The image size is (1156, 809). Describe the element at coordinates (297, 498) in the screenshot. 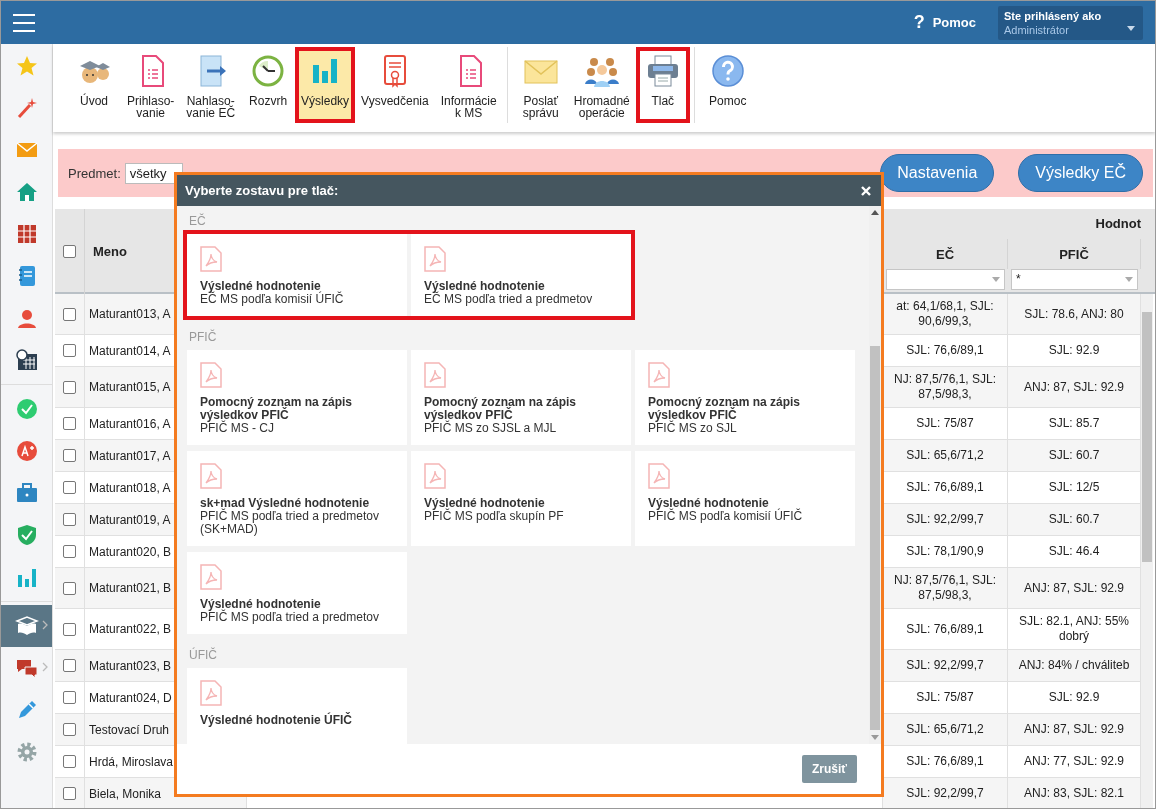

I see `report-card: sk+mad Výsledné hodnotenie PFIČ MS podľa tried a predmetov (SK+MAD)` at that location.